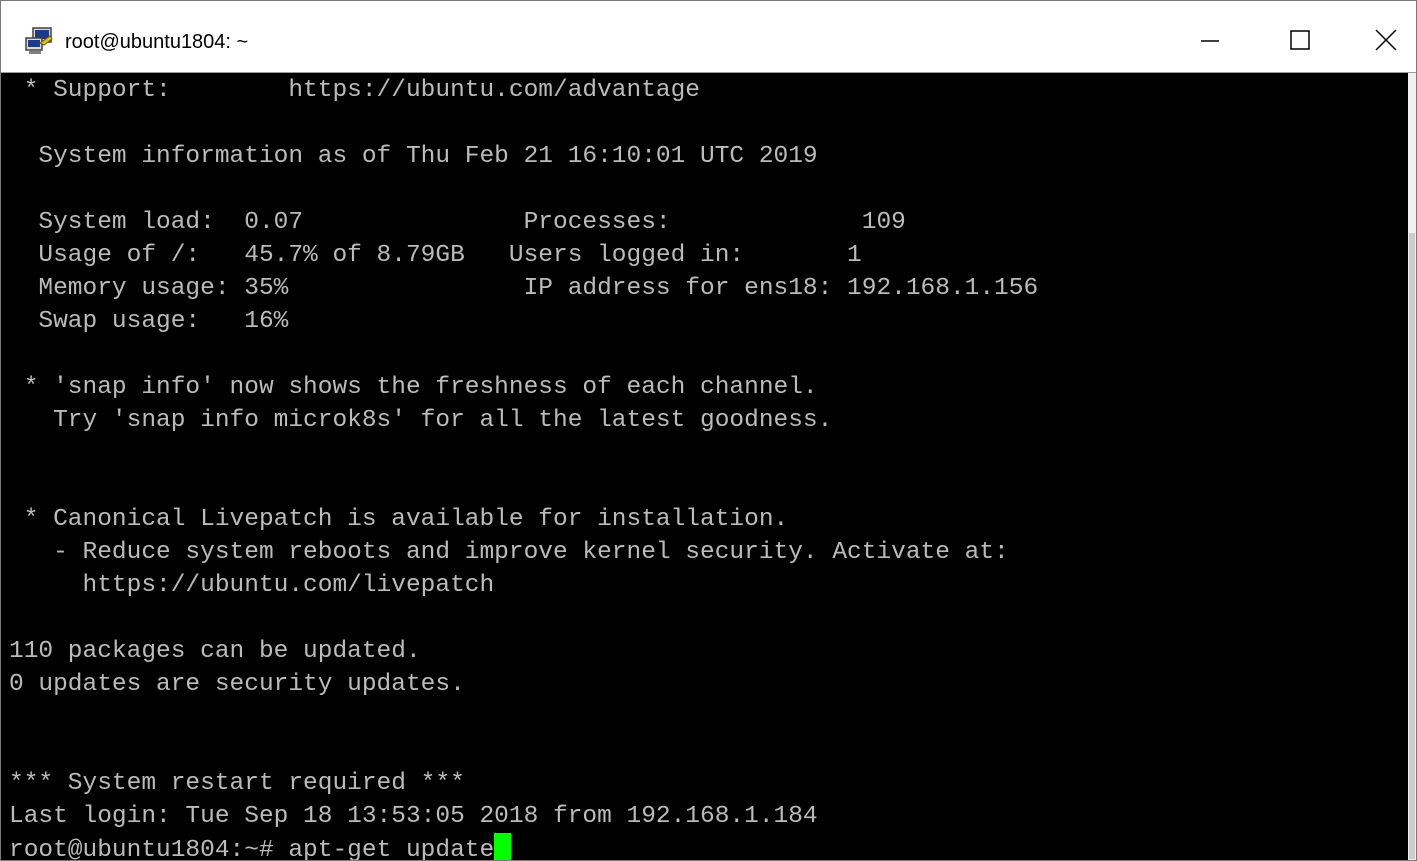  What do you see at coordinates (708, 37) in the screenshot?
I see `title-bar: root@ubuntu1804: ~` at bounding box center [708, 37].